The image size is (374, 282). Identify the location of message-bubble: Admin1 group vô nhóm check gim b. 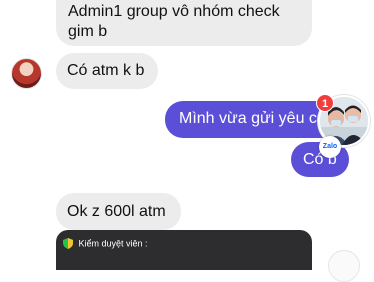
(184, 23).